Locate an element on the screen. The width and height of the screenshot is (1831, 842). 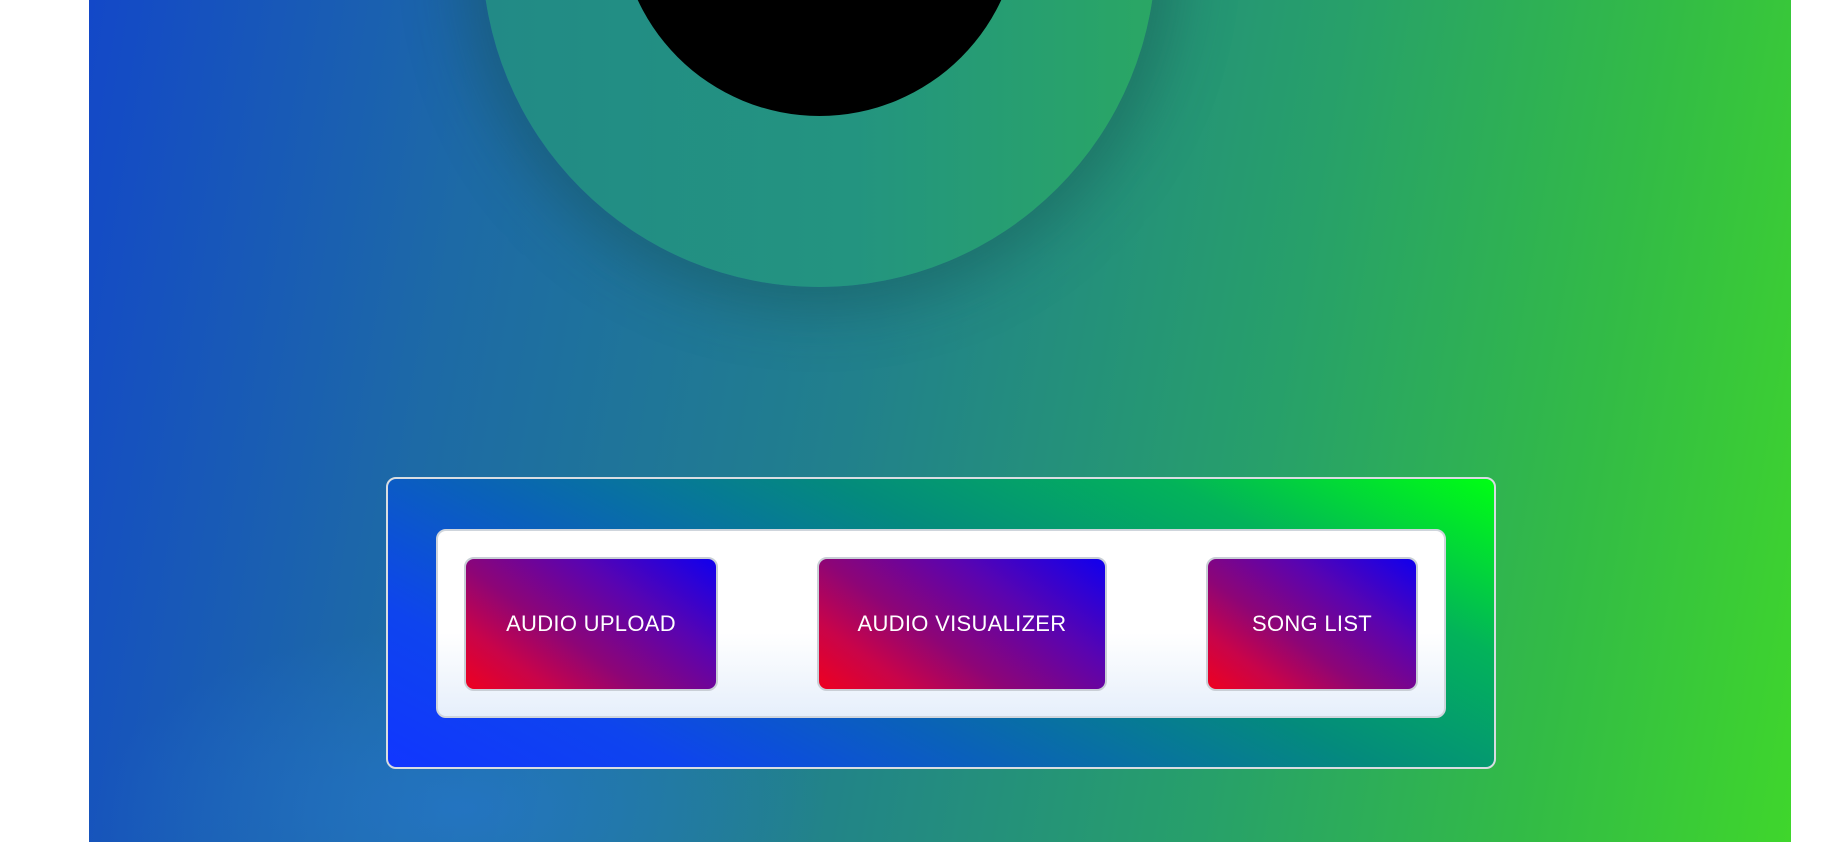
audio-visualizer-button-label: AUDIO VISUALIZER is located at coordinates (962, 623).